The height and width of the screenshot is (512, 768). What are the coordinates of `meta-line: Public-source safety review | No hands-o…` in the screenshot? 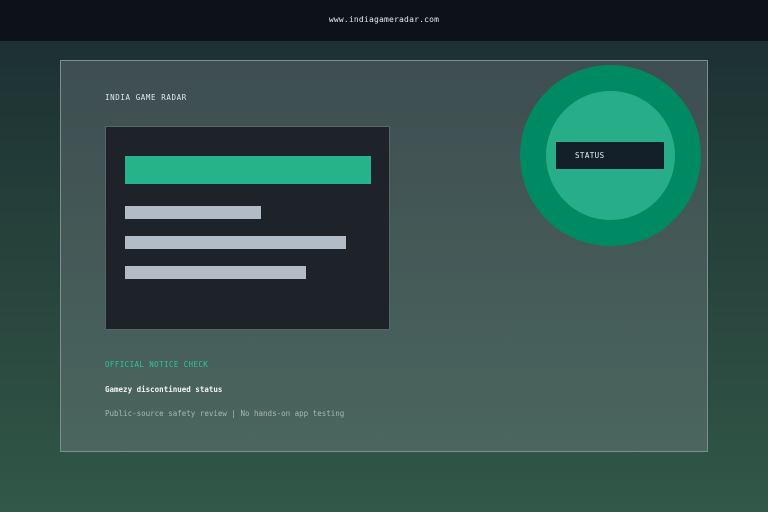 It's located at (225, 413).